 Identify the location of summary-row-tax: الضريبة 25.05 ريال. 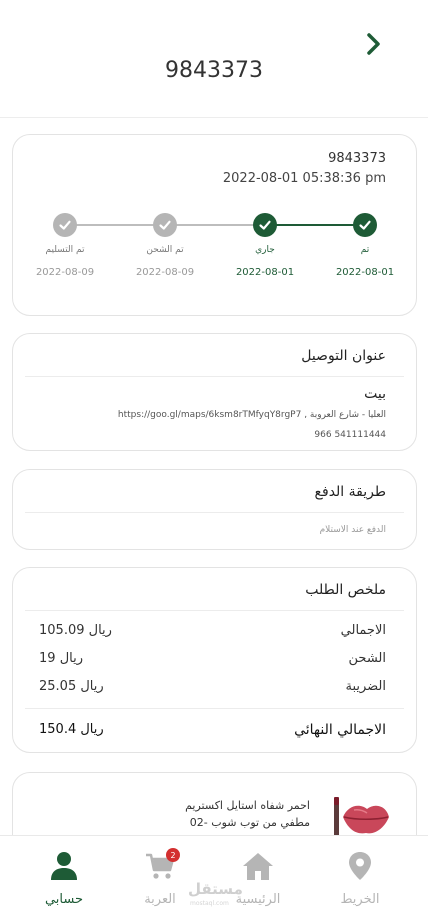
(212, 689).